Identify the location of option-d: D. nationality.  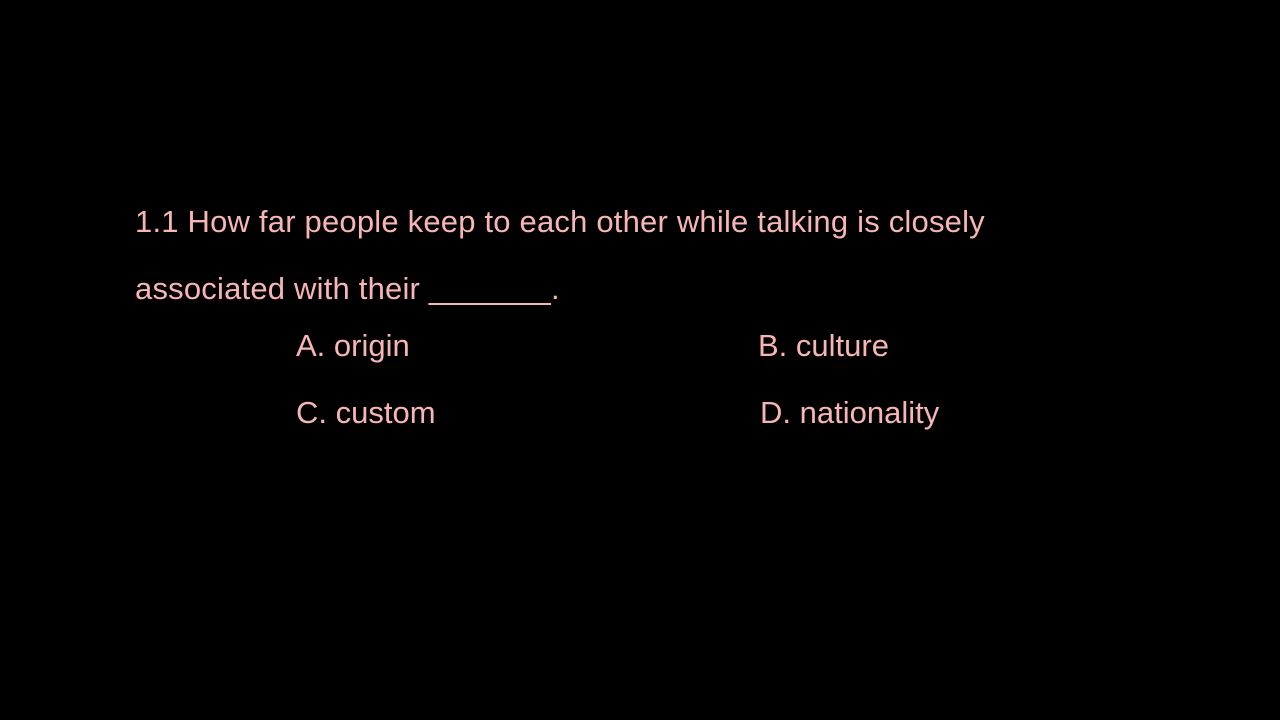
(850, 412).